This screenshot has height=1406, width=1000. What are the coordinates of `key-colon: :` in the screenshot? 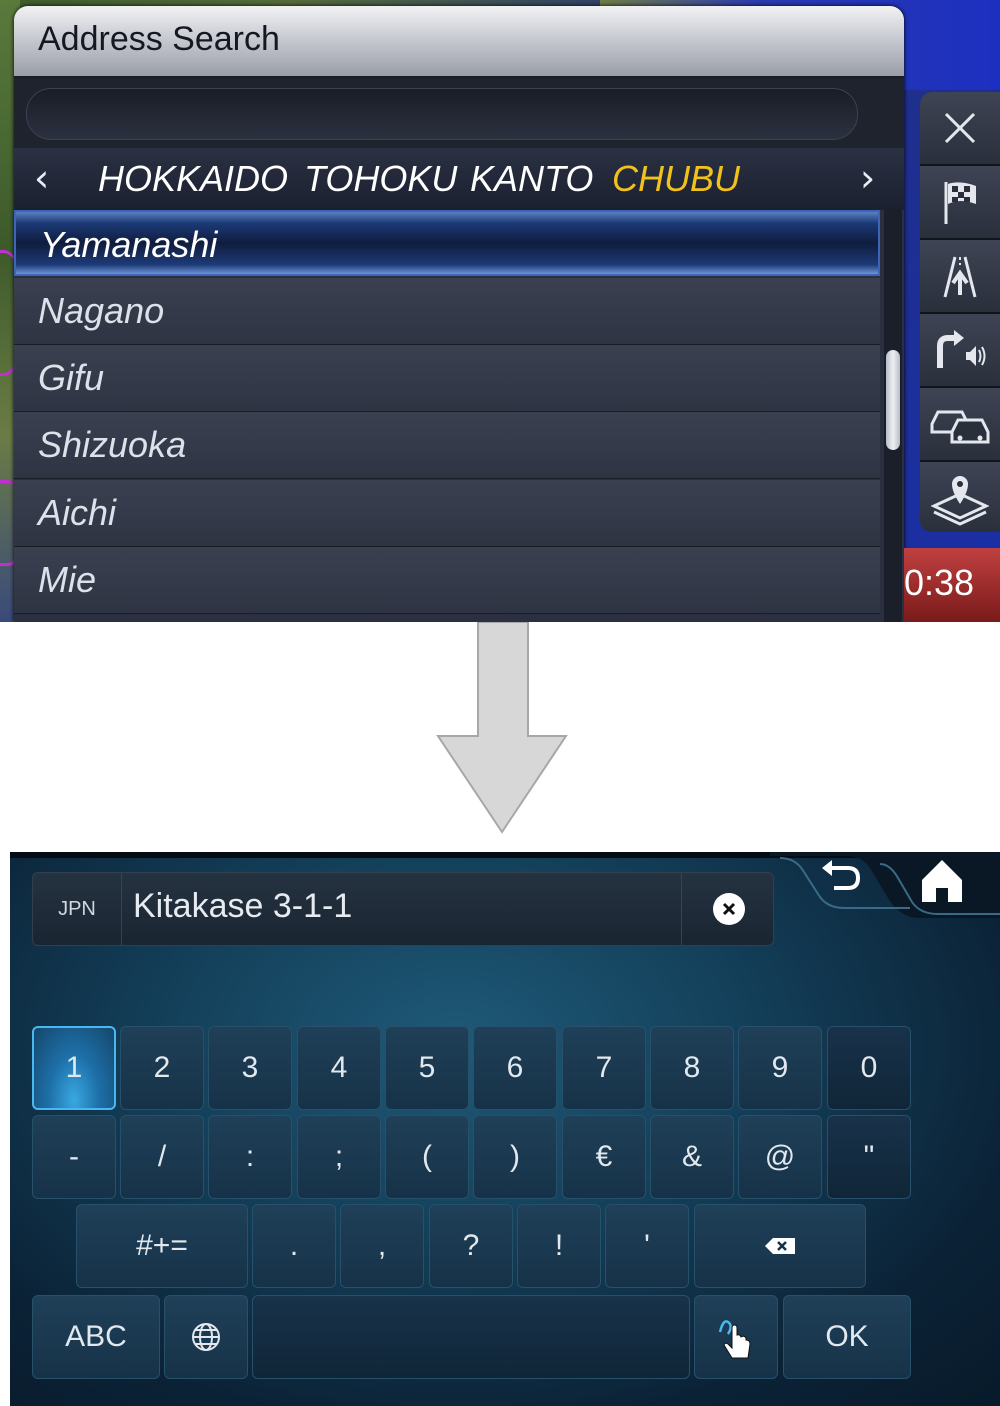 It's located at (250, 1157).